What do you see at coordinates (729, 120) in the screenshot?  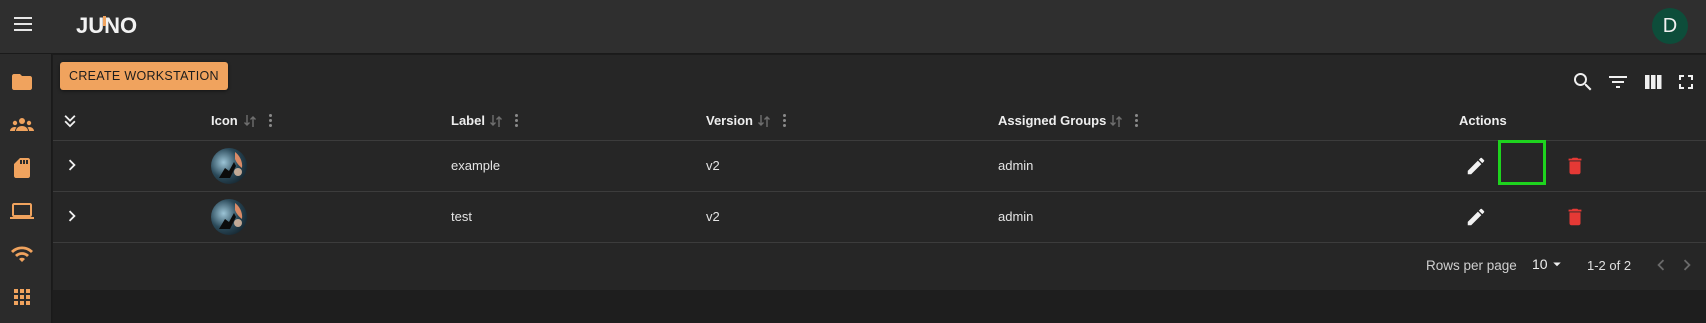 I see `column-header-version: Version` at bounding box center [729, 120].